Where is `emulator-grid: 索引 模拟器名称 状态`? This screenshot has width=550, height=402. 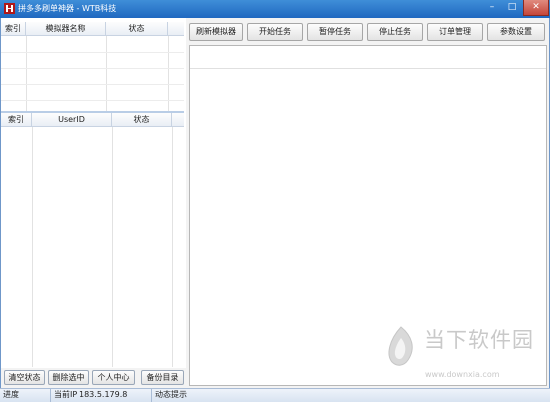
emulator-grid: 索引 模拟器名称 状态 is located at coordinates (92, 66).